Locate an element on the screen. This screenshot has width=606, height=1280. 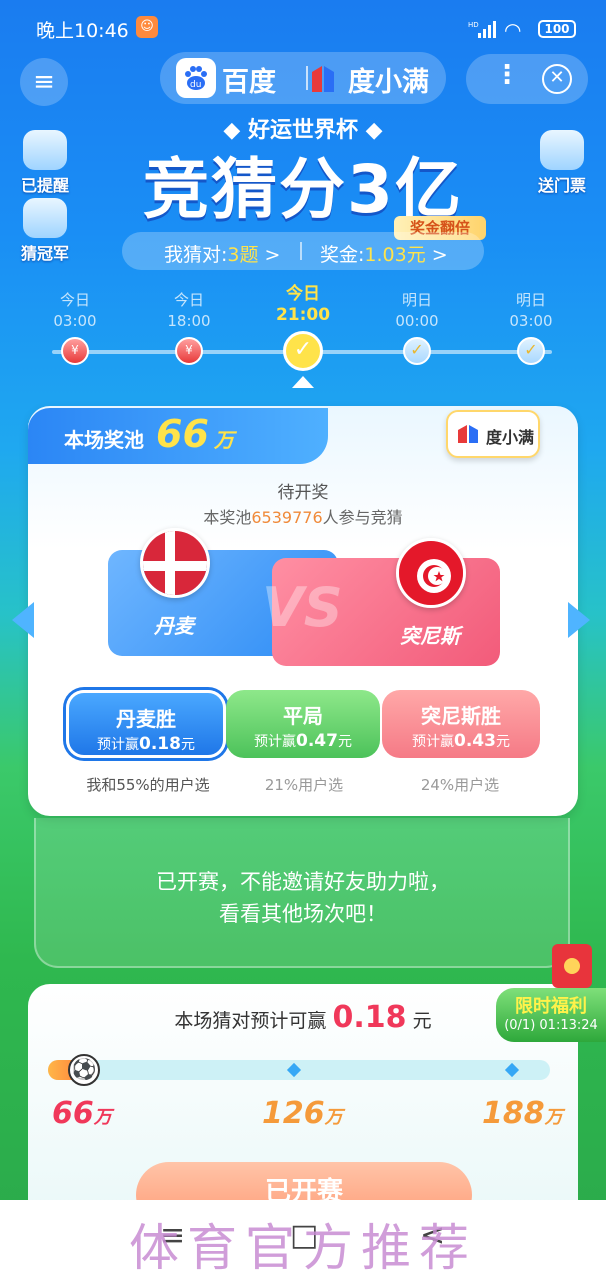
red-packet-icon is located at coordinates (572, 966).